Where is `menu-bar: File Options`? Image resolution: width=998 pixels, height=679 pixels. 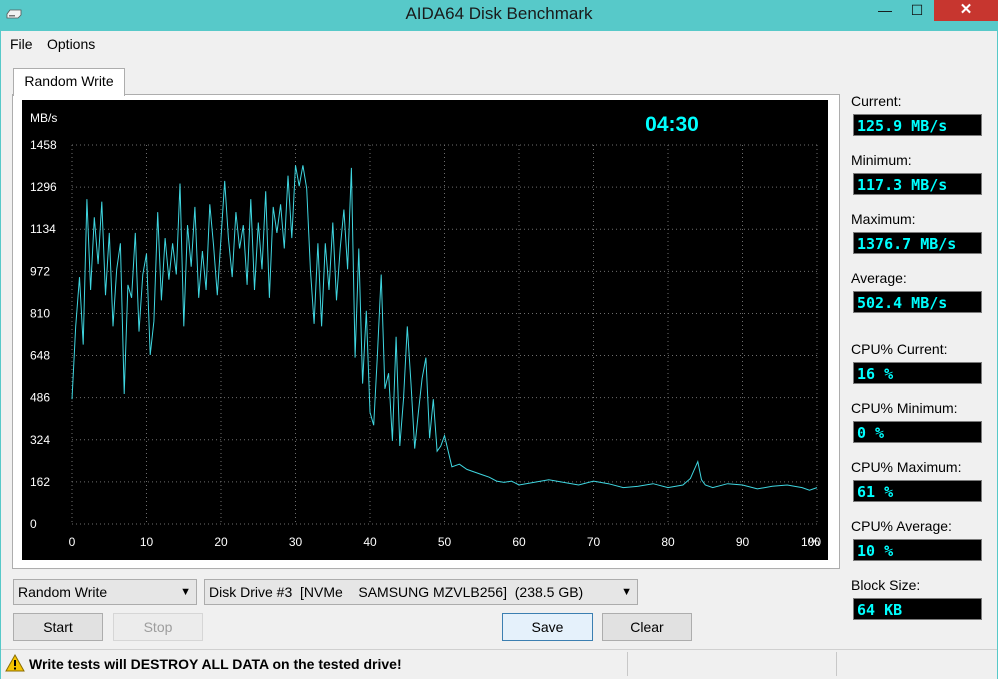 menu-bar: File Options is located at coordinates (499, 43).